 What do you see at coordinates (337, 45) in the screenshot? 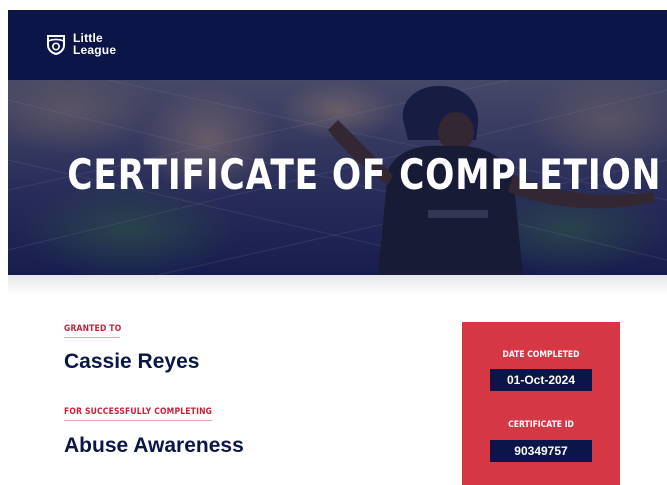
I see `header-bar: Little League` at bounding box center [337, 45].